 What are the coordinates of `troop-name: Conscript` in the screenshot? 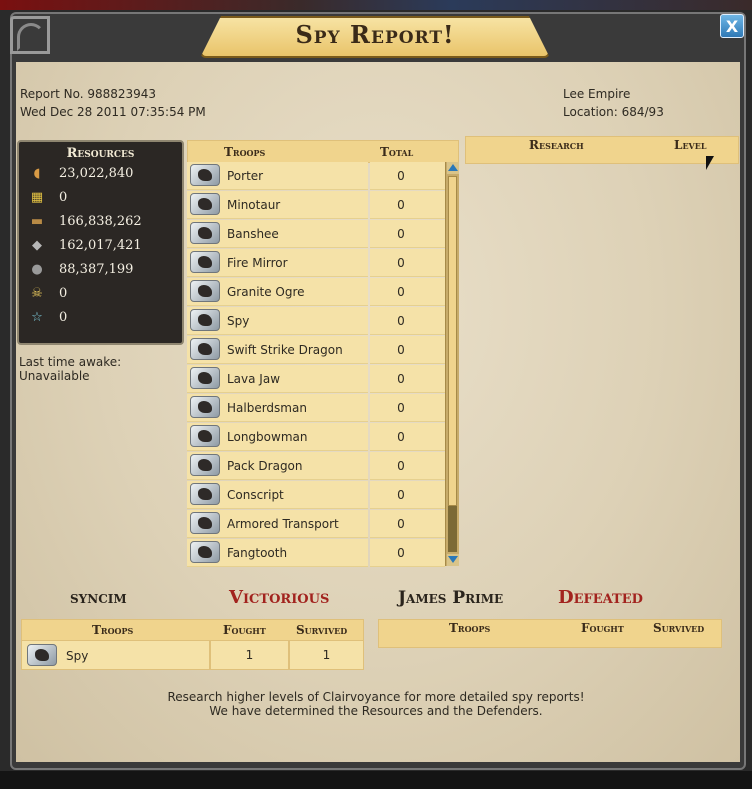 It's located at (255, 495).